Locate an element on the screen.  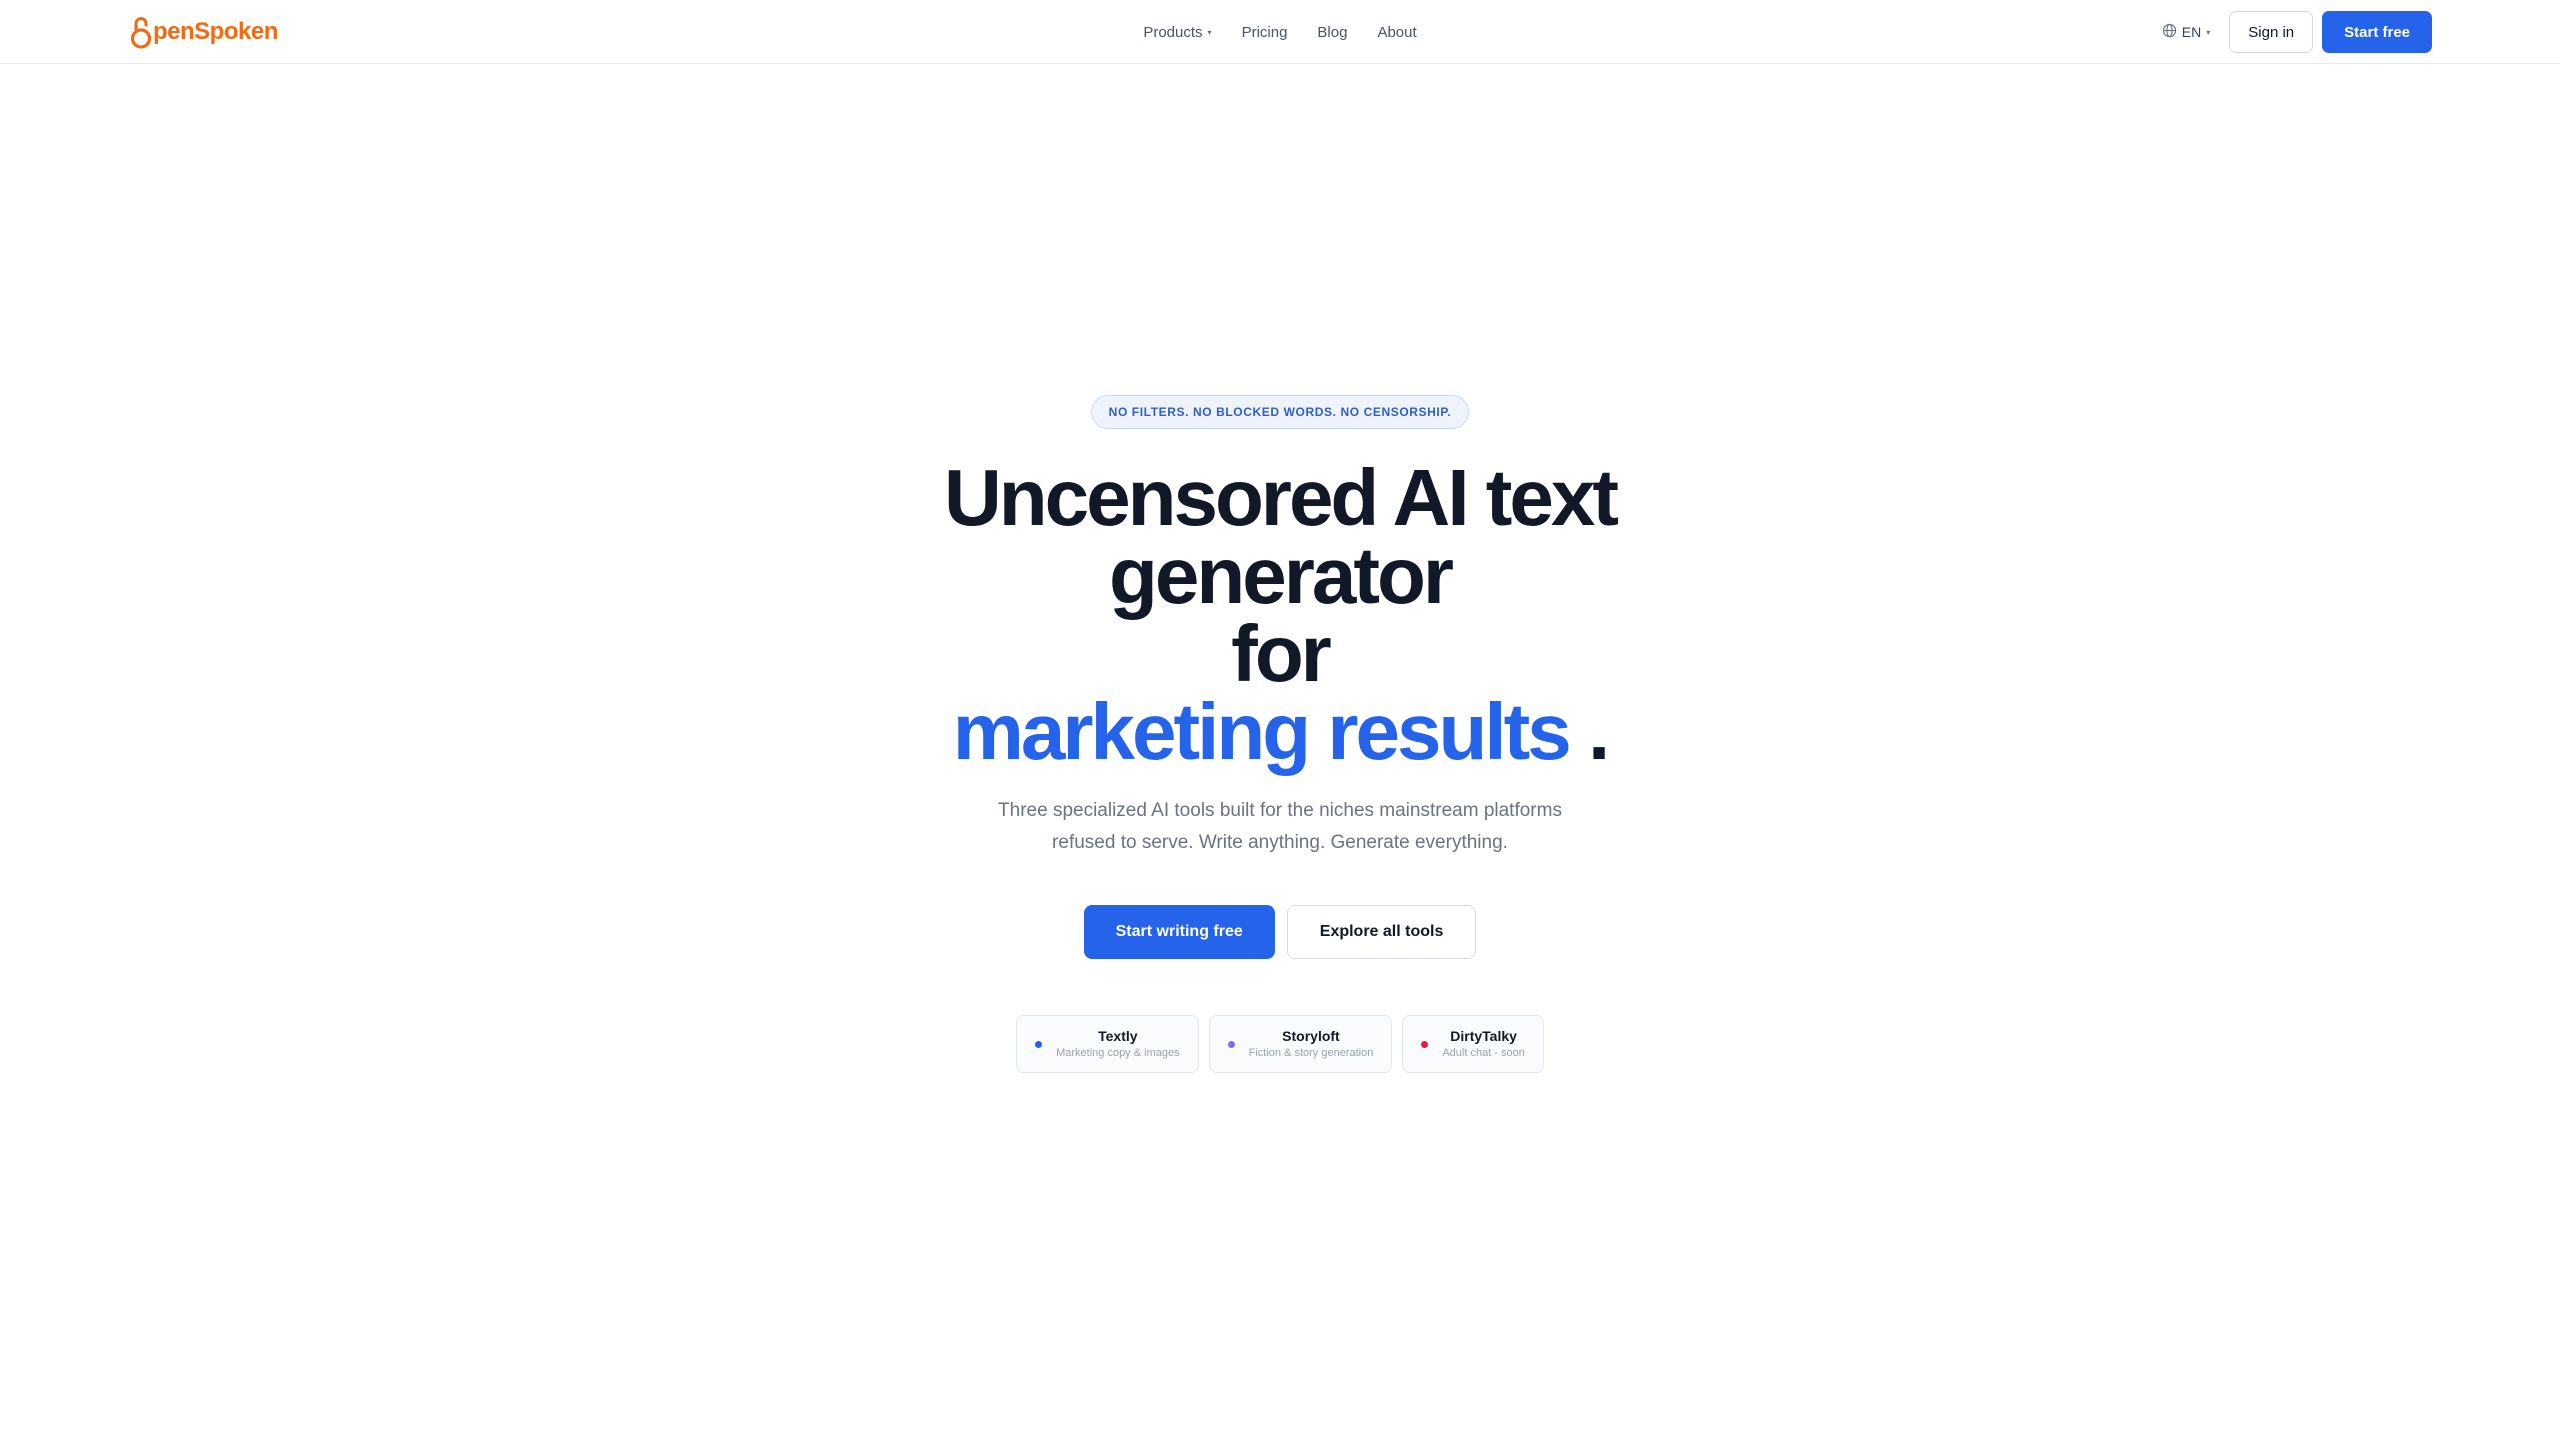
nav-item-about: About is located at coordinates (1396, 32).